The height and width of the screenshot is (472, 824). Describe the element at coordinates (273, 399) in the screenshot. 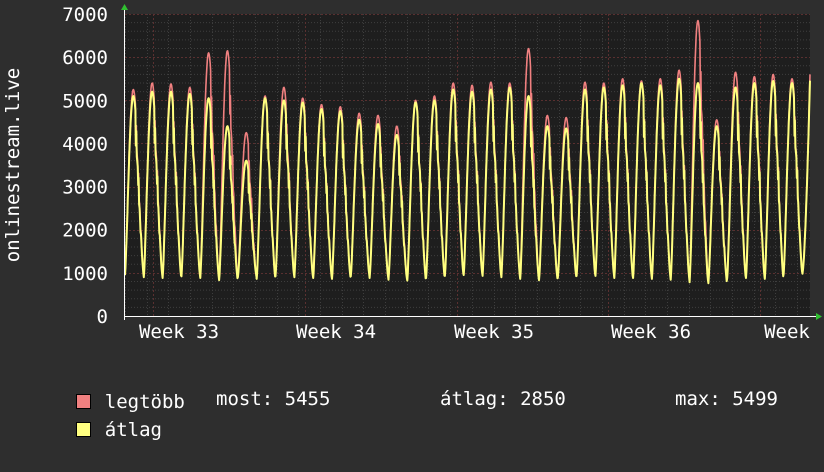

I see `stat-now: most: 5455` at that location.